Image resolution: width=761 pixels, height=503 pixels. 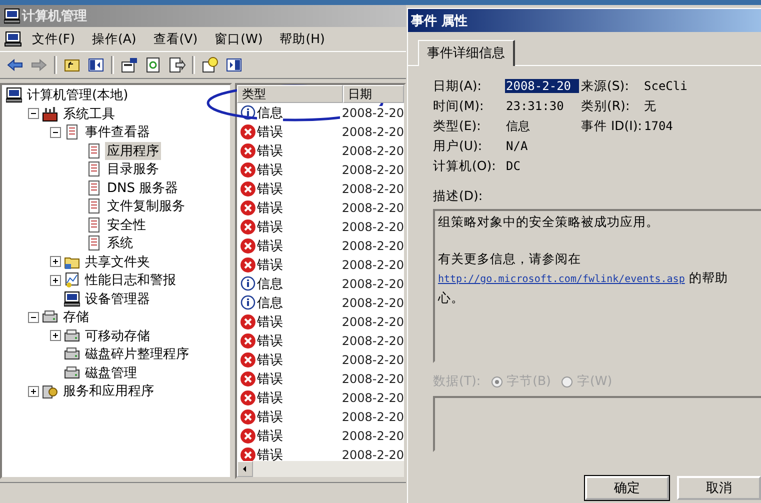 What do you see at coordinates (239, 39) in the screenshot?
I see `menu-item: 窗口(W)` at bounding box center [239, 39].